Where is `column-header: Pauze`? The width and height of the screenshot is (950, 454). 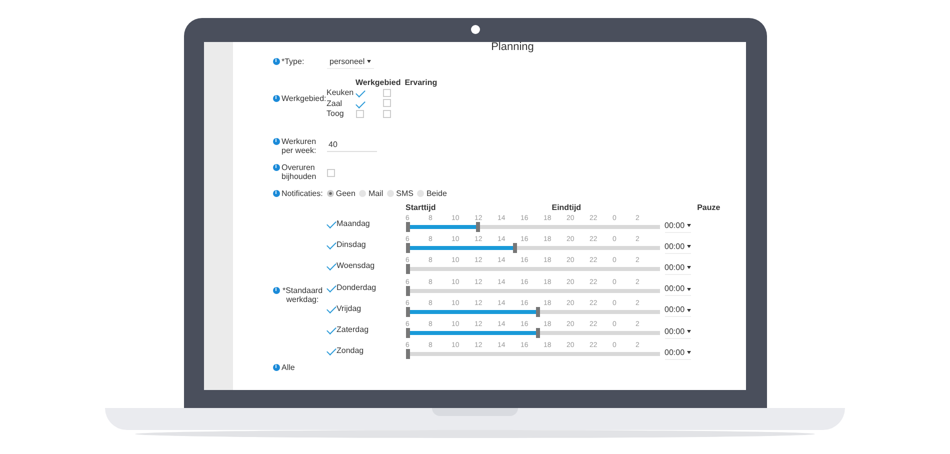 column-header: Pauze is located at coordinates (708, 208).